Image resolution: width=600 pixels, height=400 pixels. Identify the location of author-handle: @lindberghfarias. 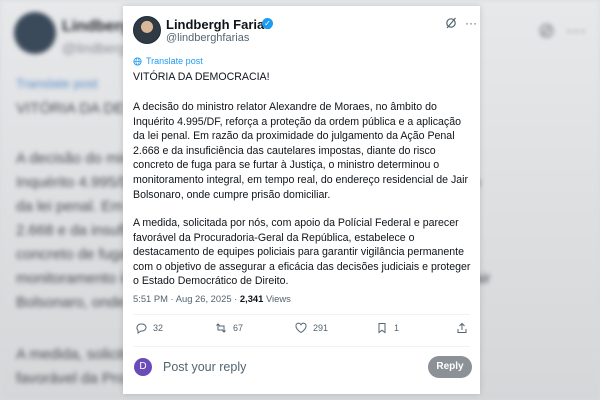
(207, 38).